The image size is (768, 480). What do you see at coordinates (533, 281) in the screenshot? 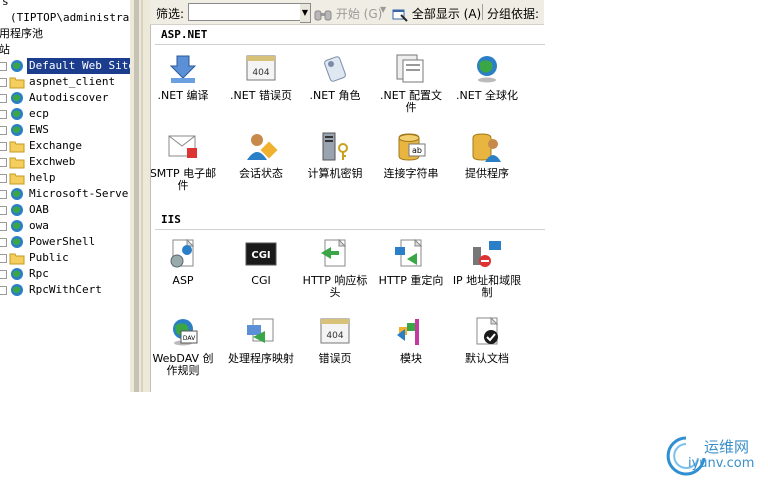
I see `feature-label: IS` at bounding box center [533, 281].